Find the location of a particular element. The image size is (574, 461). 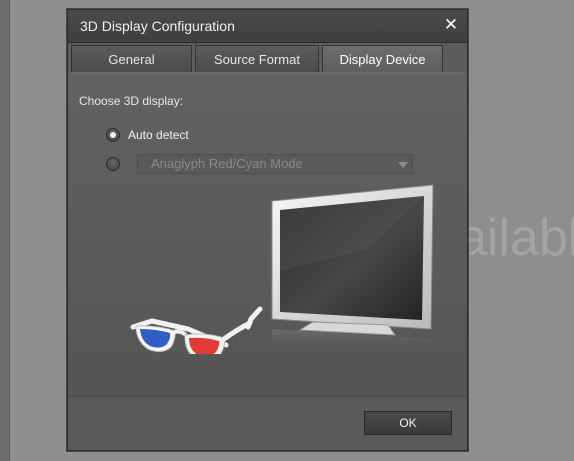

left-window-edge is located at coordinates (5, 230).